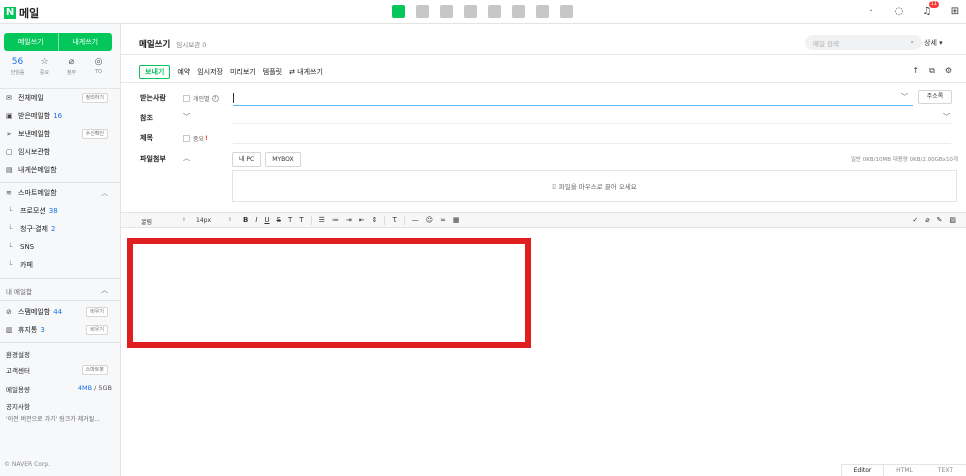  What do you see at coordinates (518, 11) in the screenshot?
I see `todo-app-icon` at bounding box center [518, 11].